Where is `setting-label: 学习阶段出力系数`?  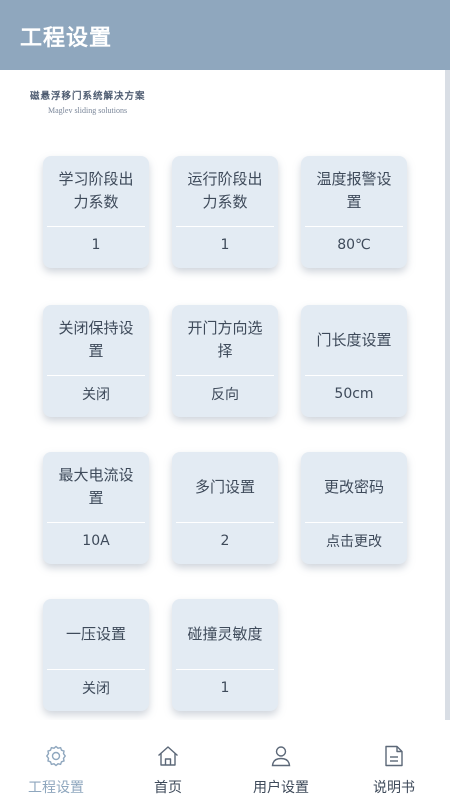 setting-label: 学习阶段出力系数 is located at coordinates (96, 190).